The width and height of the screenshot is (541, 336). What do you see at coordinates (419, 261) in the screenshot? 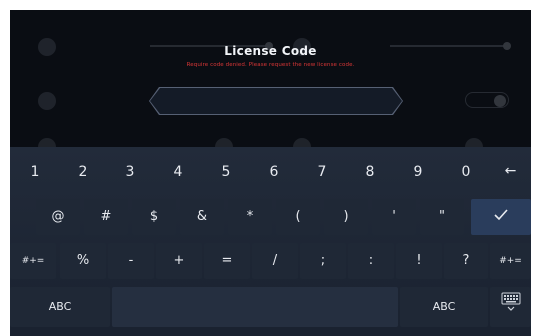
I see `key-exclamation: !` at bounding box center [419, 261].